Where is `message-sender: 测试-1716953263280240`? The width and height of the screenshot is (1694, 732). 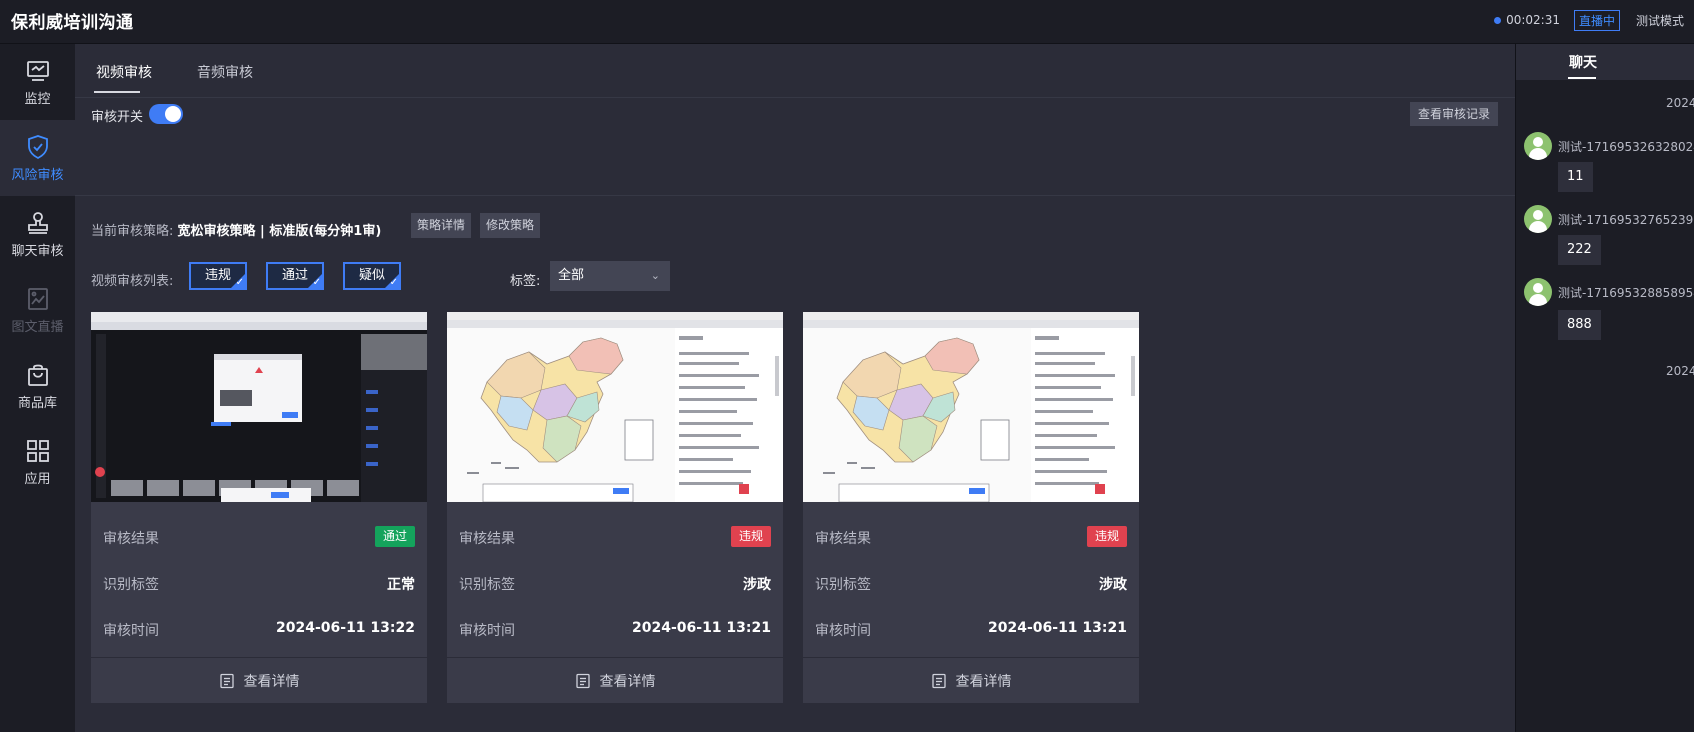
message-sender: 测试-1716953263280240 is located at coordinates (1626, 147).